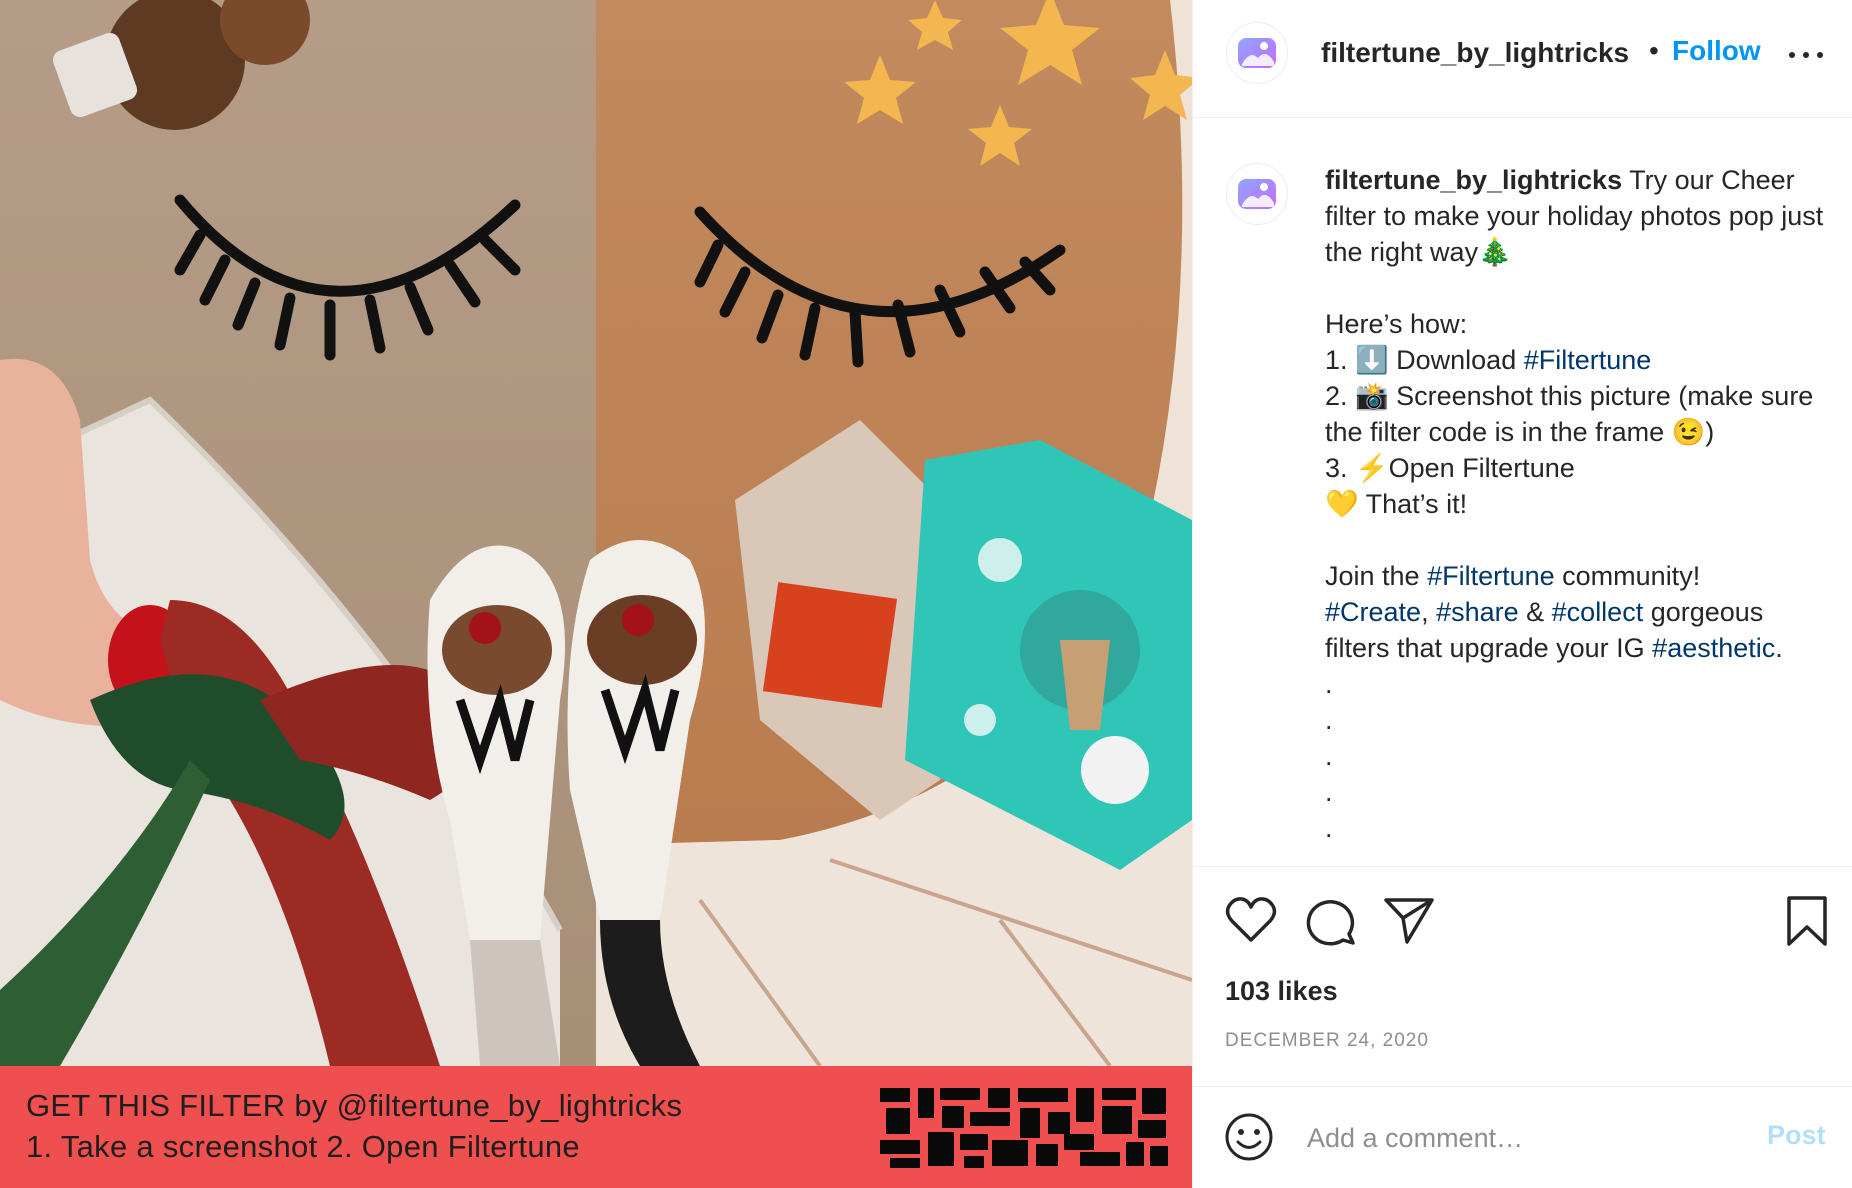 This screenshot has width=1852, height=1188. What do you see at coordinates (1025, 1127) in the screenshot?
I see `filter-code-icon` at bounding box center [1025, 1127].